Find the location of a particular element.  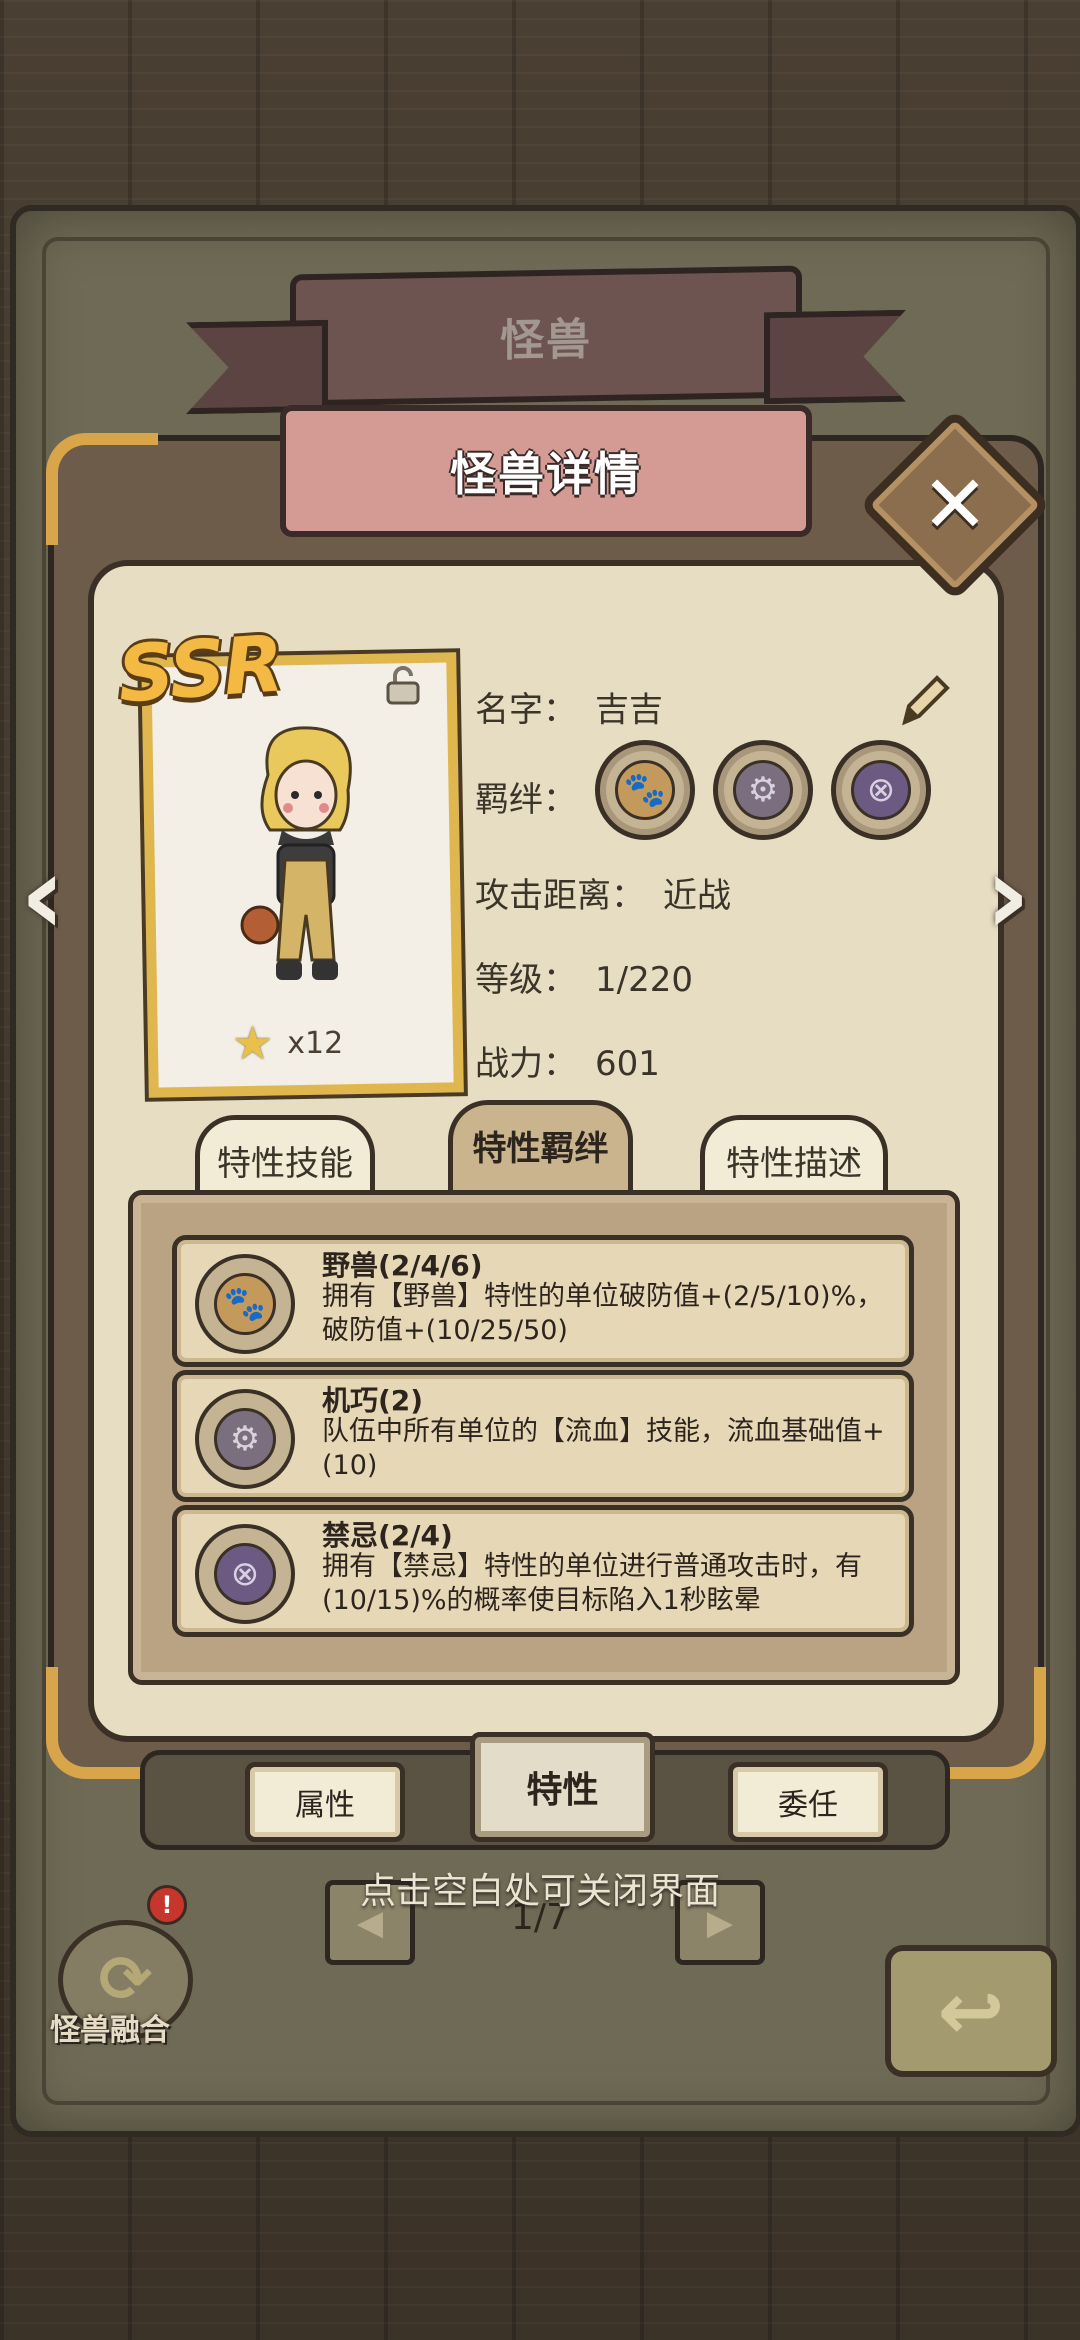

fusion-label: 怪兽融合 is located at coordinates (110, 2030).